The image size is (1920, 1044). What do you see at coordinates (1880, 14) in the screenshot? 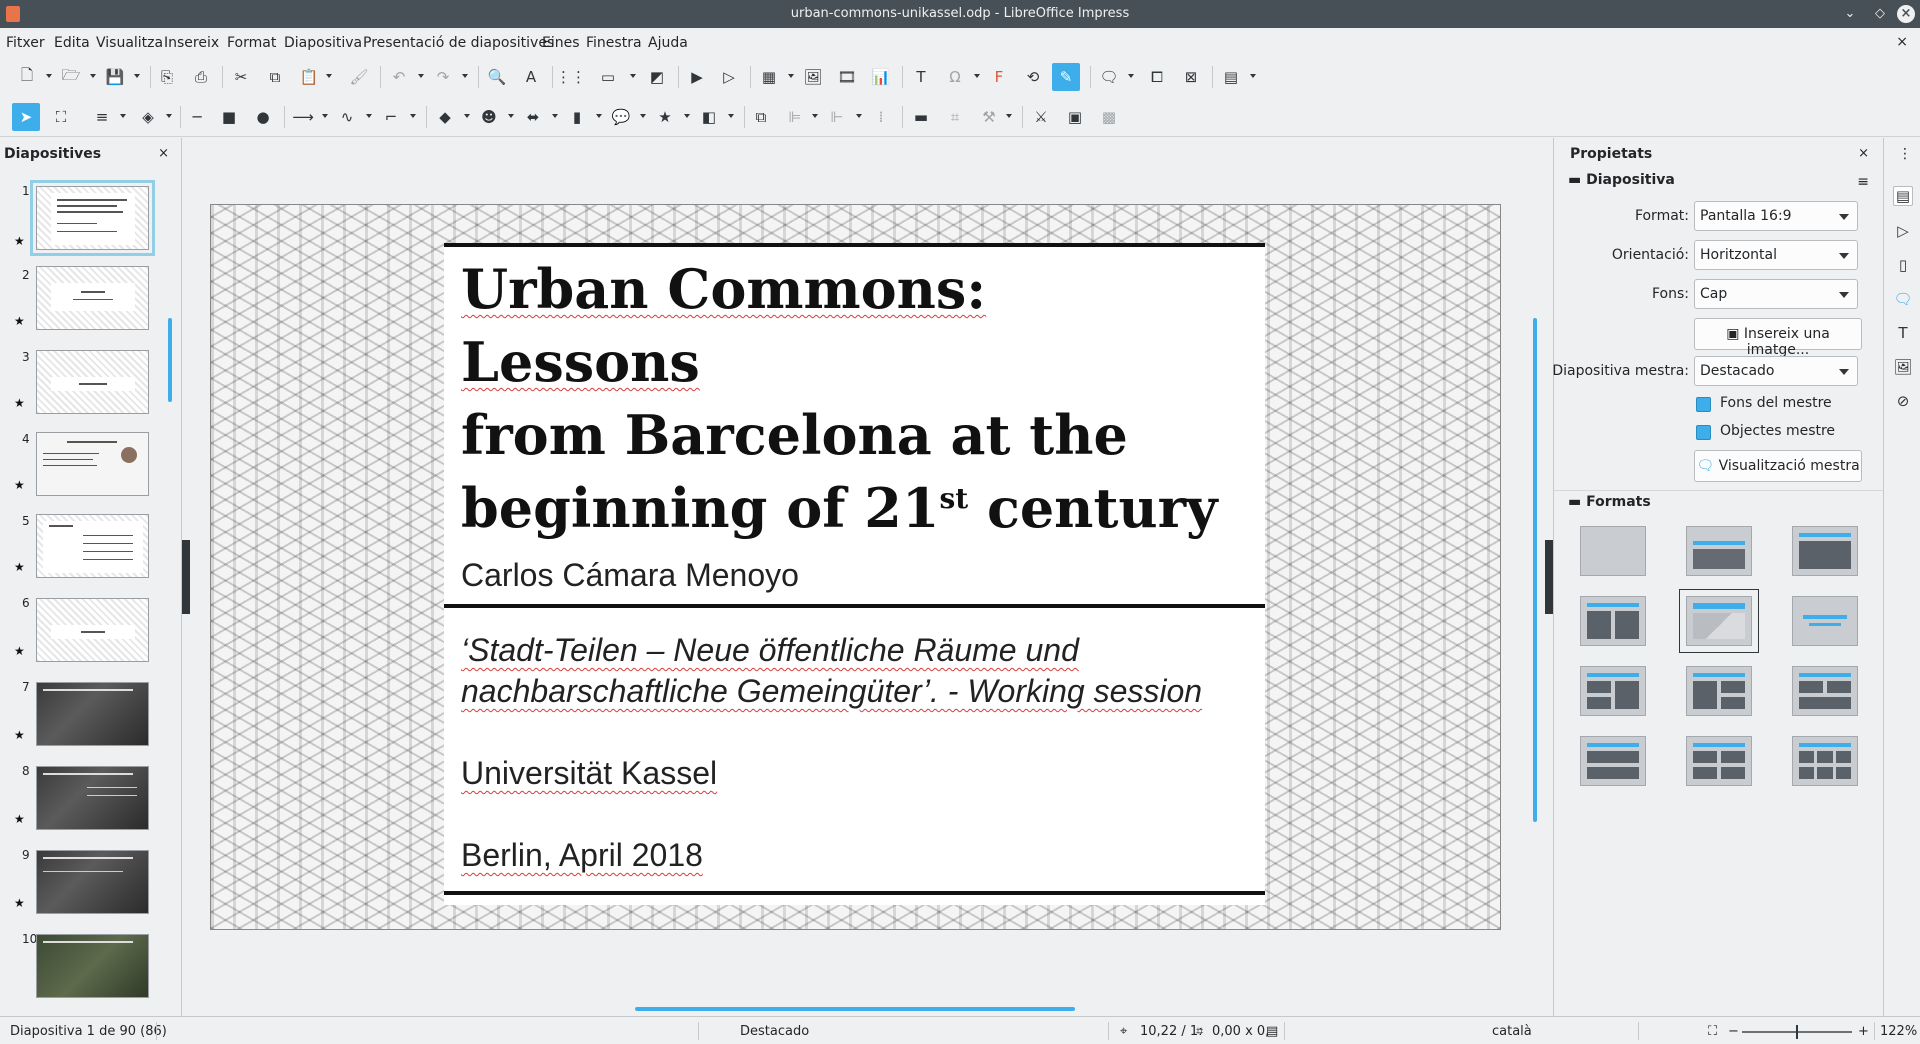
I see `keep-above-icon: ◇` at bounding box center [1880, 14].